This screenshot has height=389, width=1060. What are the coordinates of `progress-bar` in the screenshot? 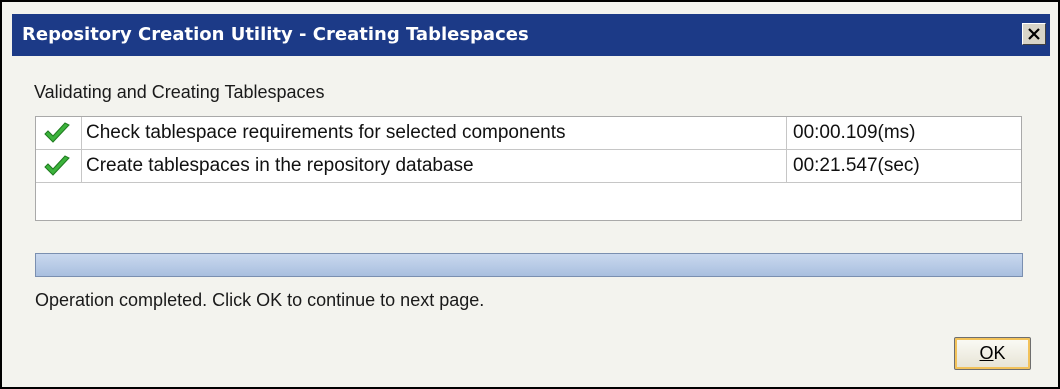 It's located at (529, 265).